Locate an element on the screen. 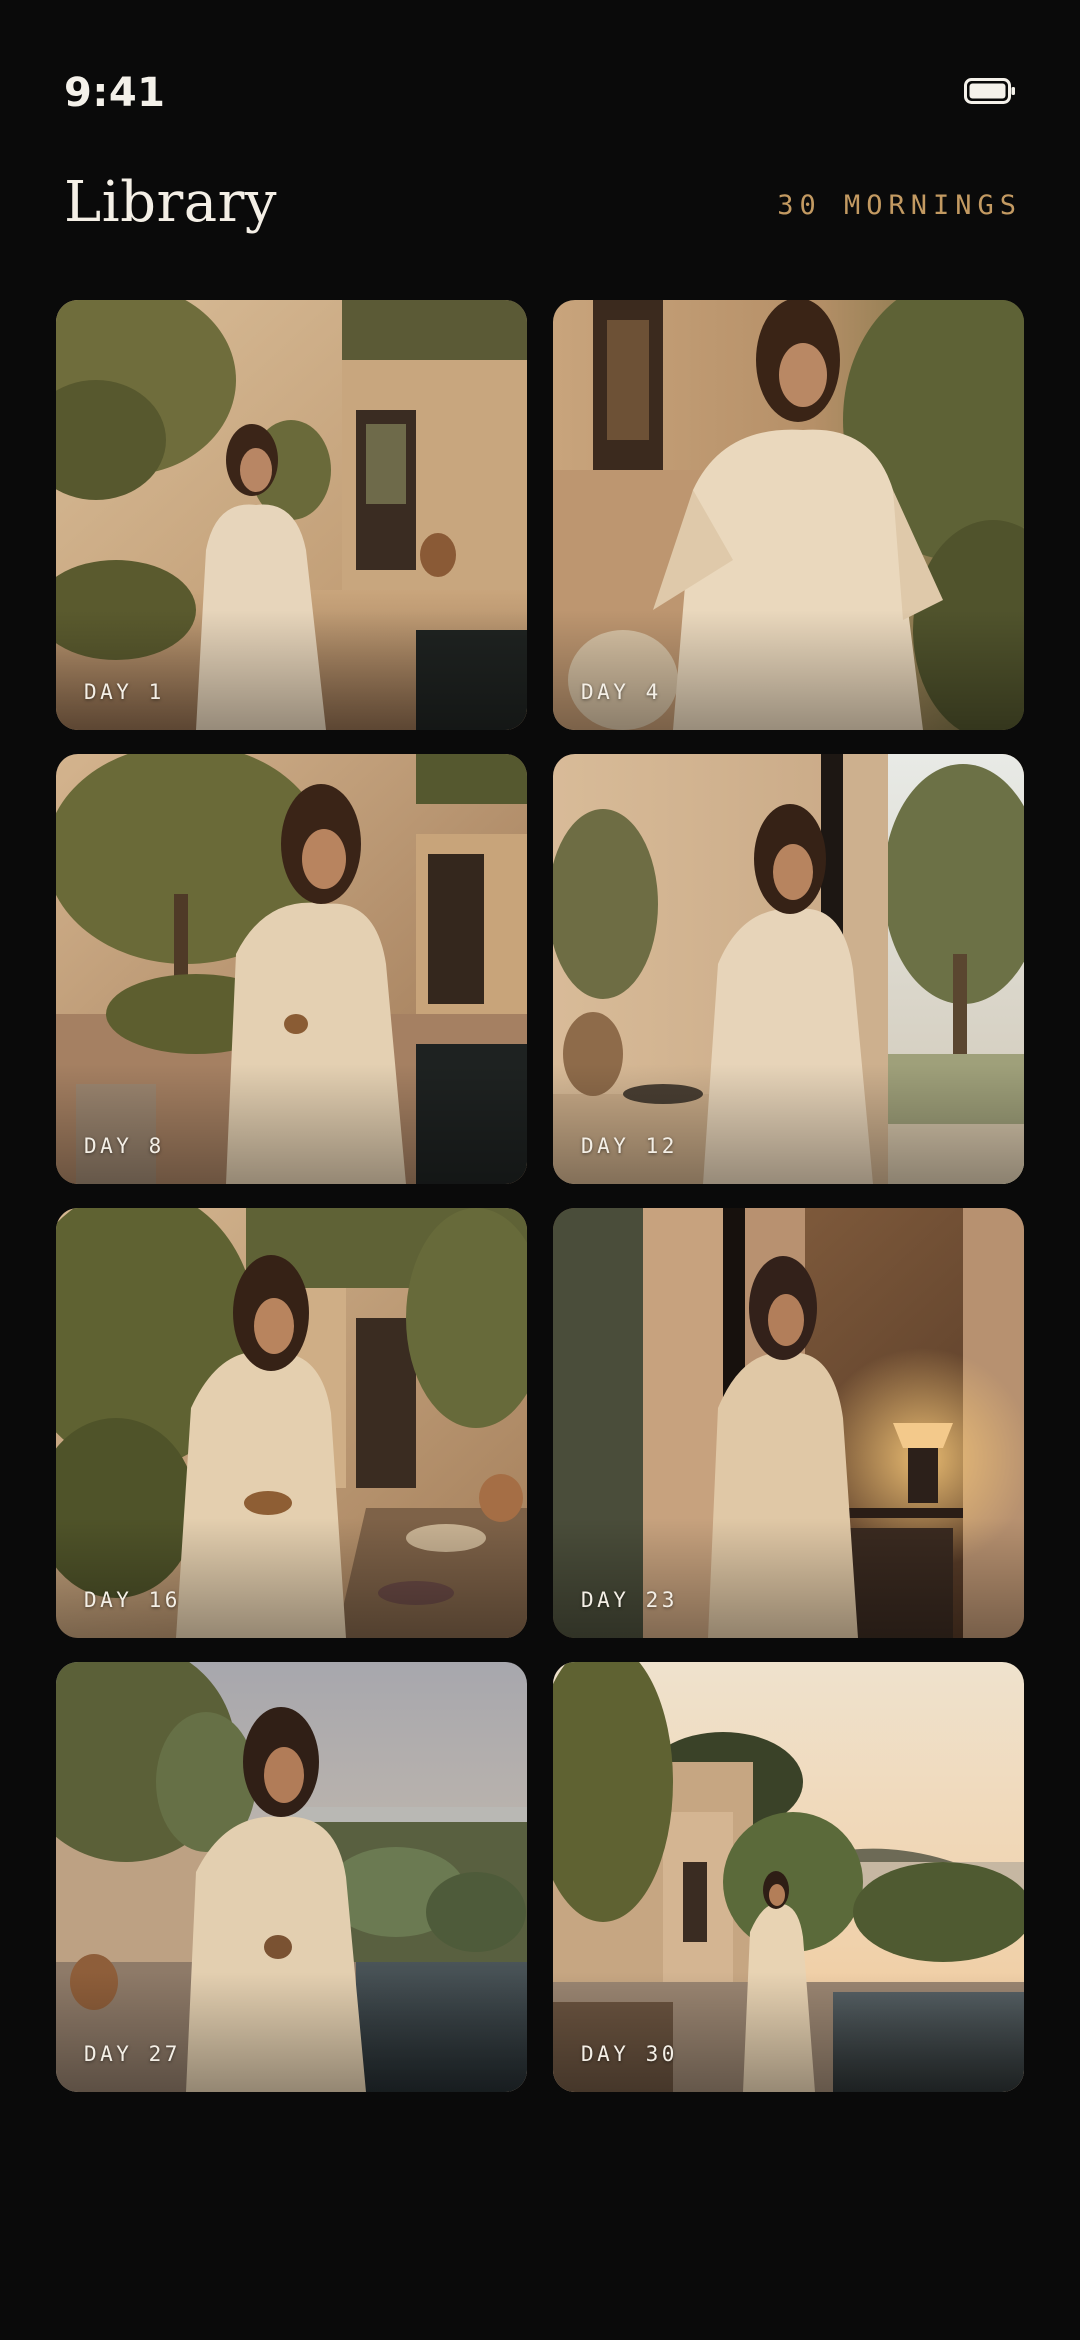  library-tile: DAY 16 is located at coordinates (291, 1423).